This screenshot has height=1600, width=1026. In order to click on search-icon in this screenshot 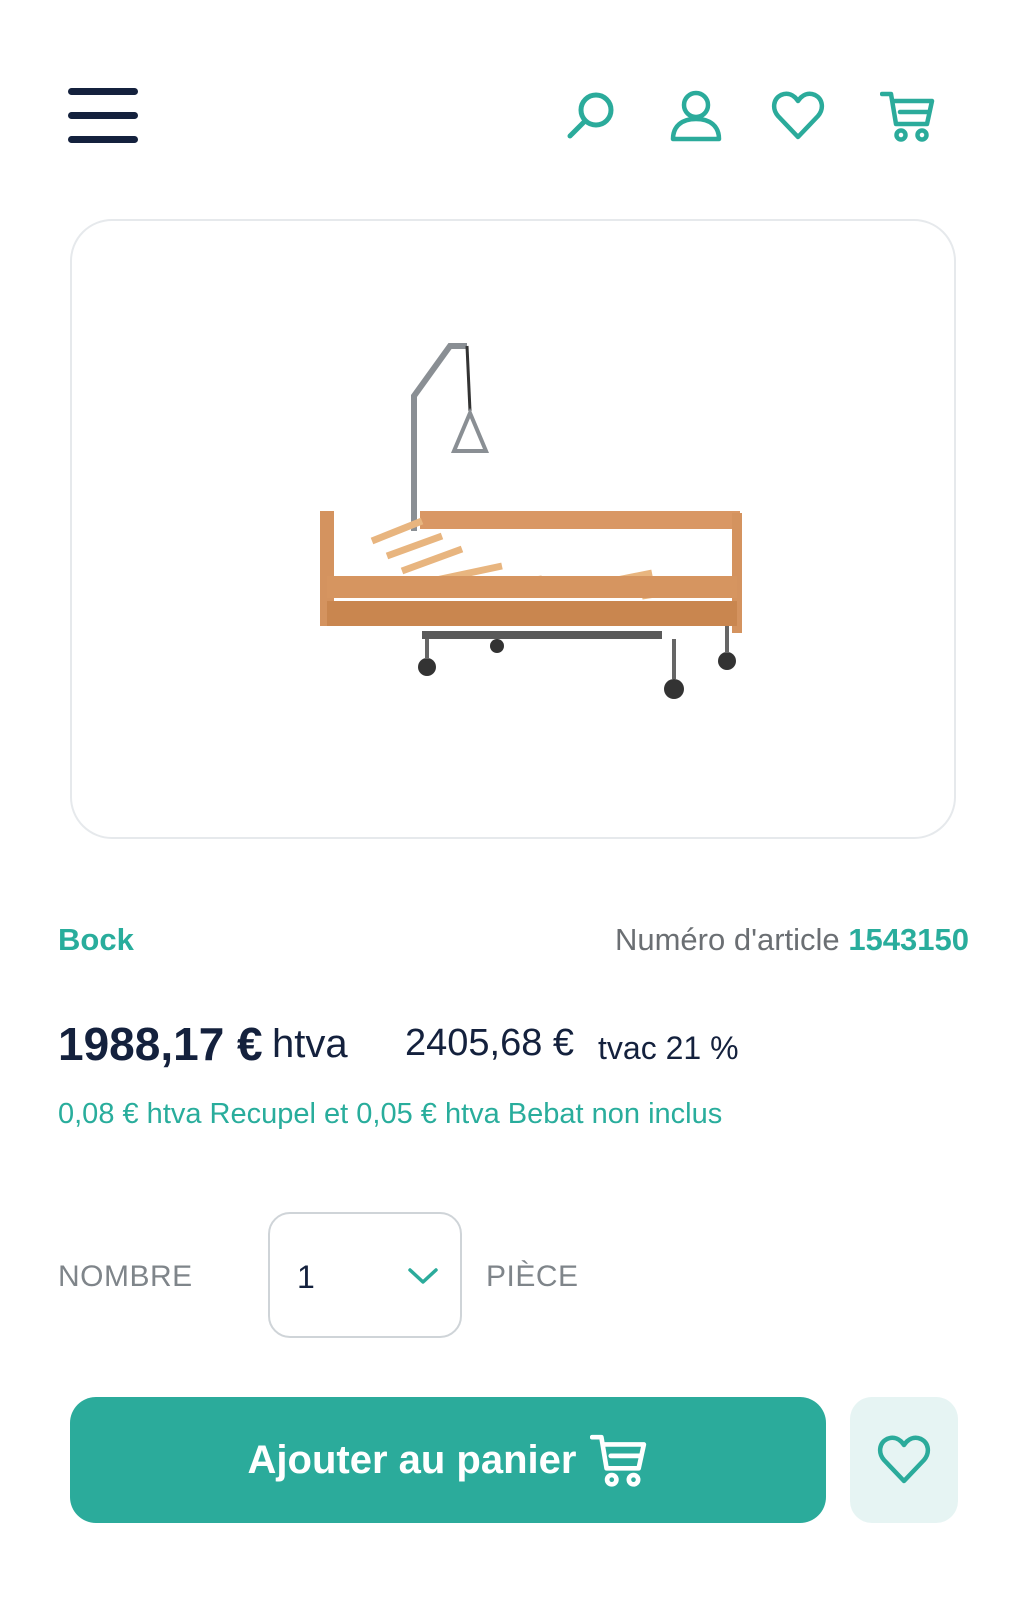, I will do `click(590, 115)`.